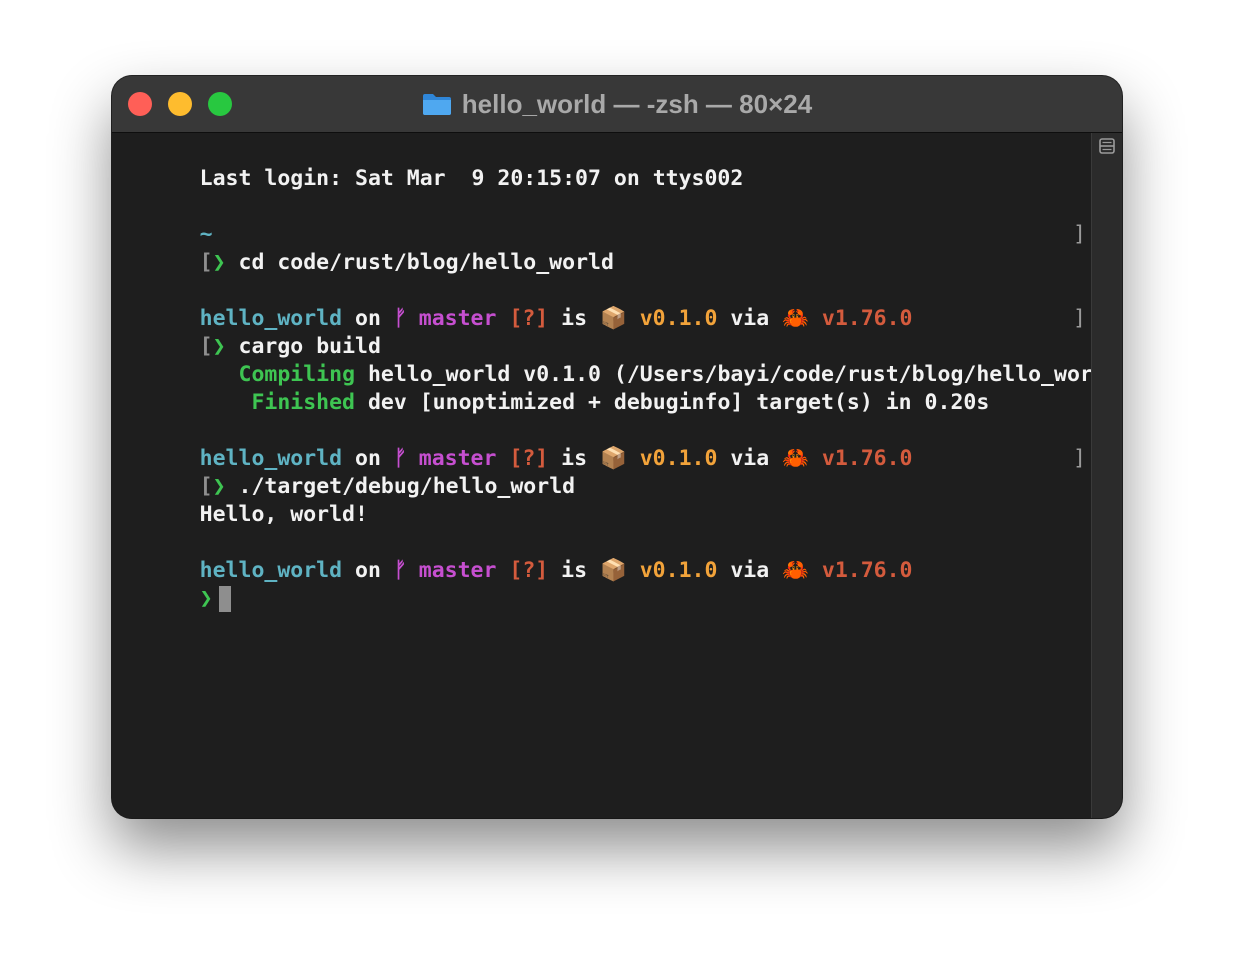  Describe the element at coordinates (283, 514) in the screenshot. I see `program-output: Hello, world!` at that location.